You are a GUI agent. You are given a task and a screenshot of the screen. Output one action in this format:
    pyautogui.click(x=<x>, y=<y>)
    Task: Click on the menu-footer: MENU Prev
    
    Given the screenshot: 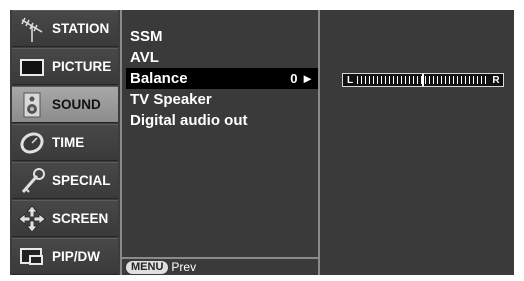 What is the action you would take?
    pyautogui.click(x=220, y=266)
    